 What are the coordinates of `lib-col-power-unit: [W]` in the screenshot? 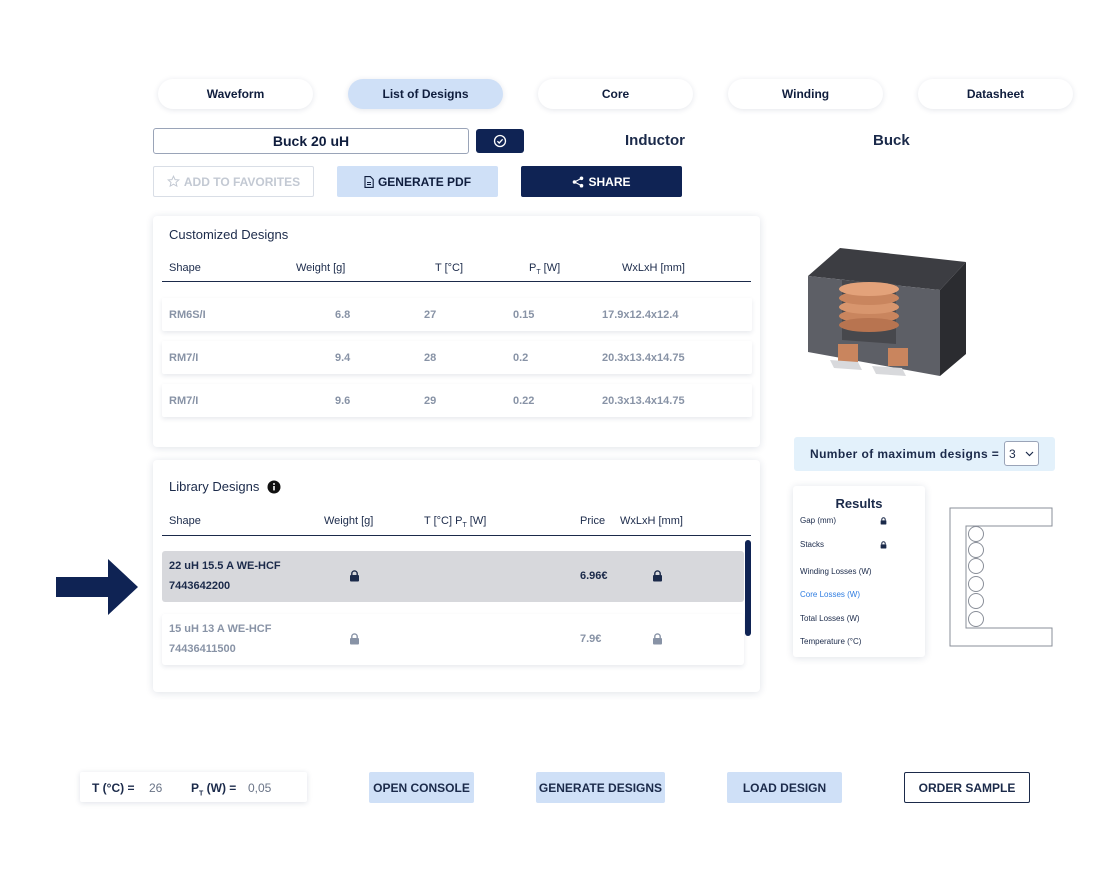 It's located at (476, 521).